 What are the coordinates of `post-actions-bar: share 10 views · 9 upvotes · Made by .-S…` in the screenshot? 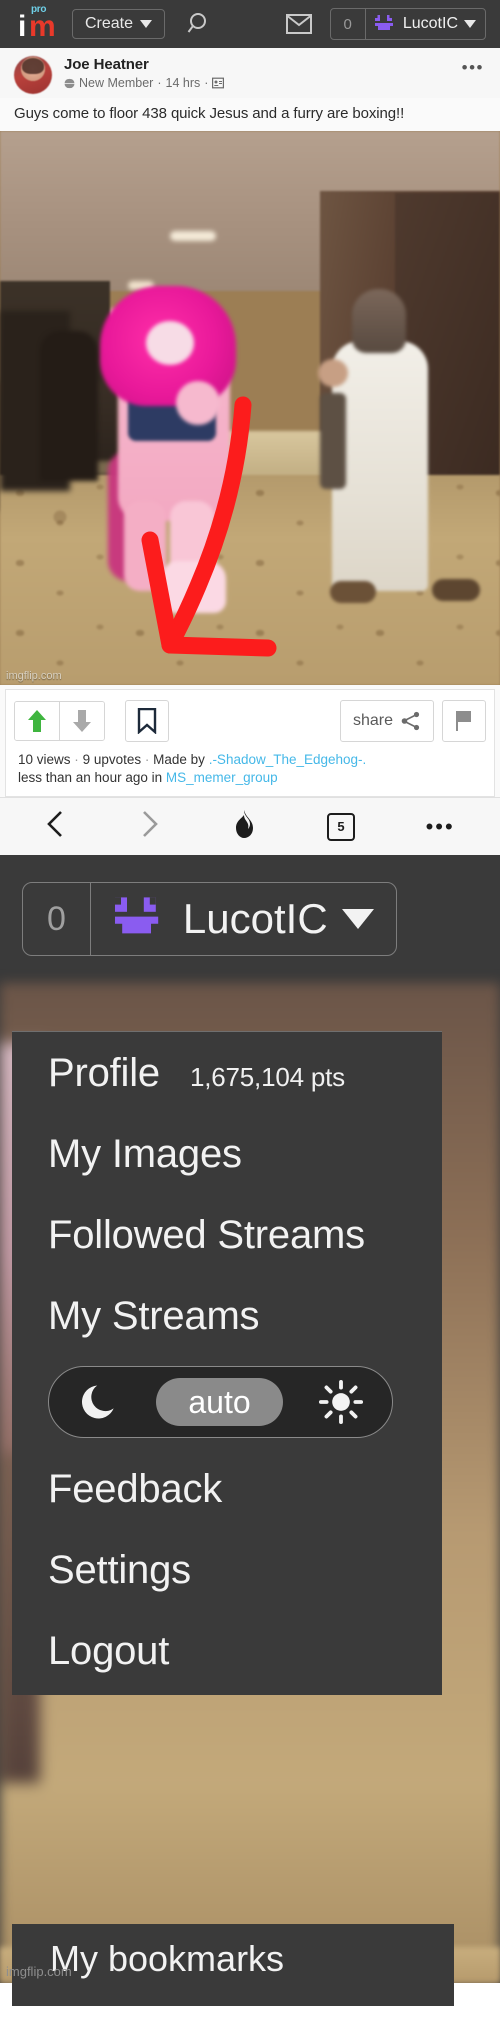 It's located at (250, 743).